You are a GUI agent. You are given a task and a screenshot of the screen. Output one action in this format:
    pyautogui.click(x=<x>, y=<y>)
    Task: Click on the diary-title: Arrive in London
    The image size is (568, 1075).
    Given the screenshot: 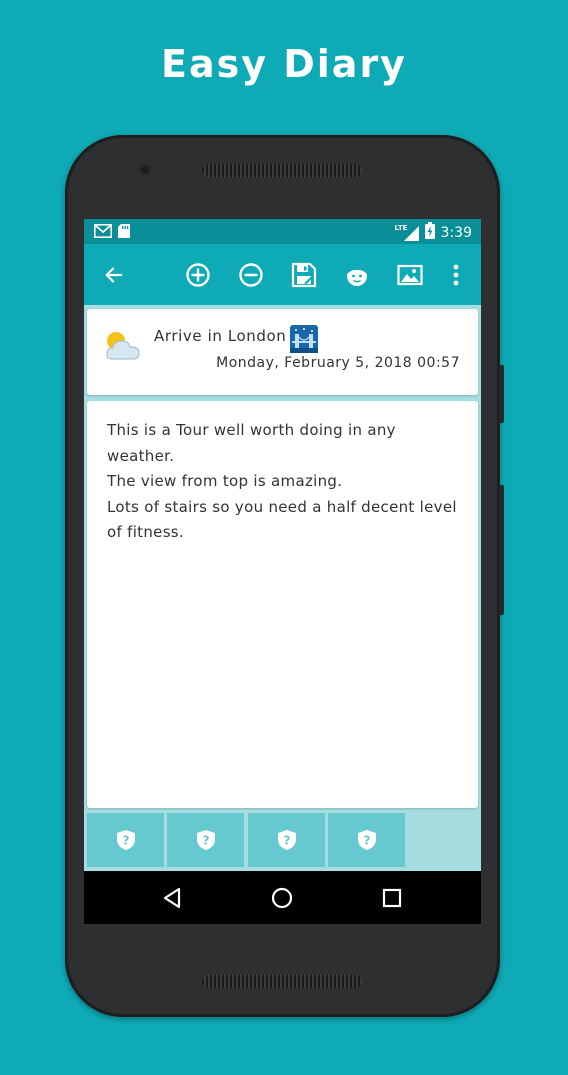 What is the action you would take?
    pyautogui.click(x=220, y=336)
    